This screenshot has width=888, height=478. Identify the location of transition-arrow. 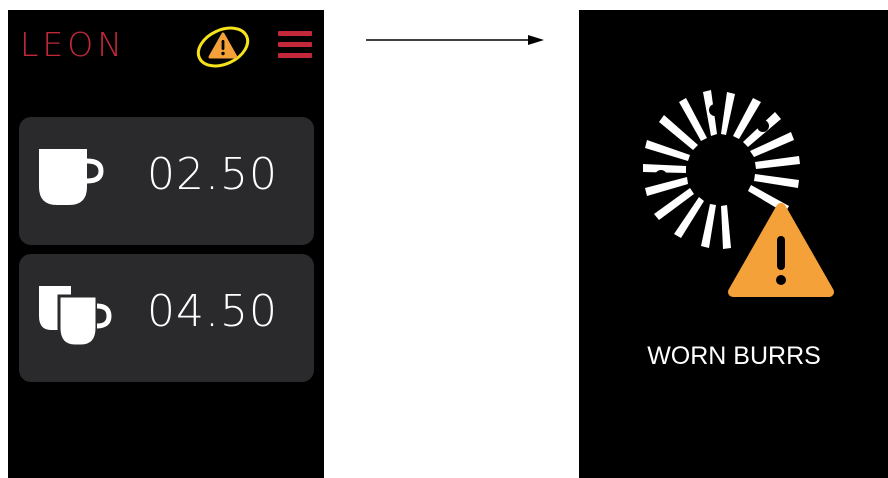
(455, 40).